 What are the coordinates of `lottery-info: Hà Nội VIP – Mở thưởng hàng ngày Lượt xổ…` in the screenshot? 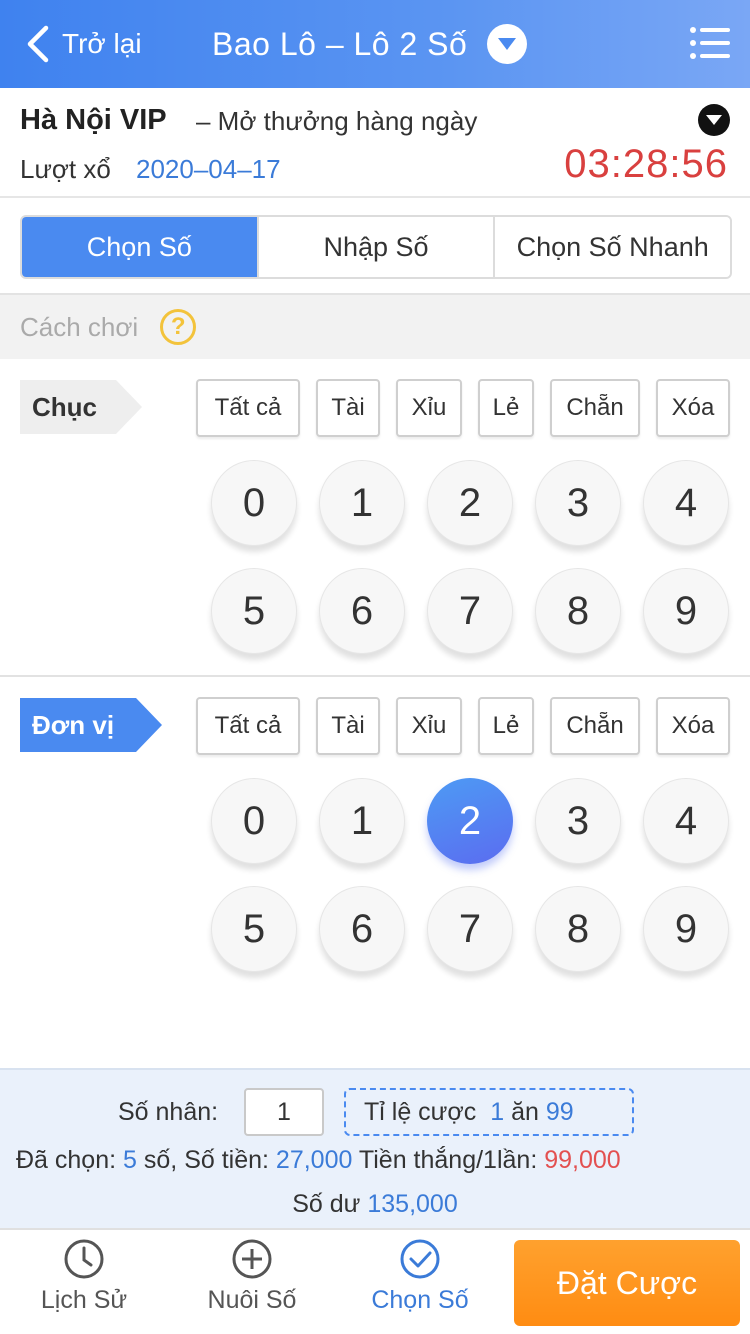 It's located at (375, 143).